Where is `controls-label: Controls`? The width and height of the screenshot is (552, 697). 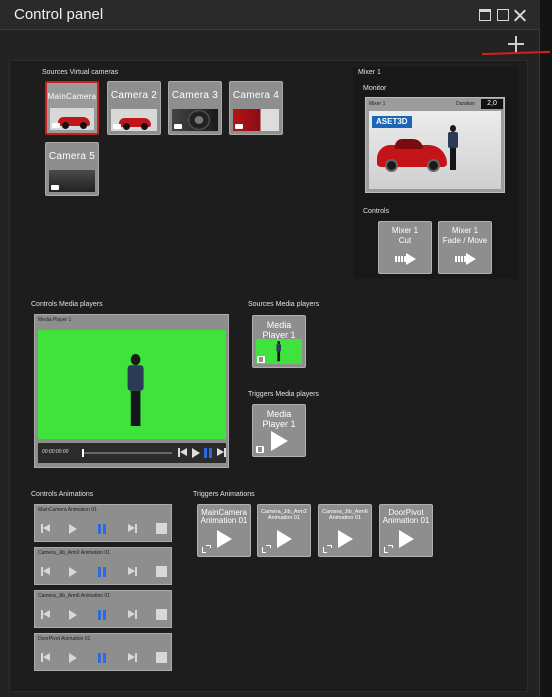 controls-label: Controls is located at coordinates (376, 211).